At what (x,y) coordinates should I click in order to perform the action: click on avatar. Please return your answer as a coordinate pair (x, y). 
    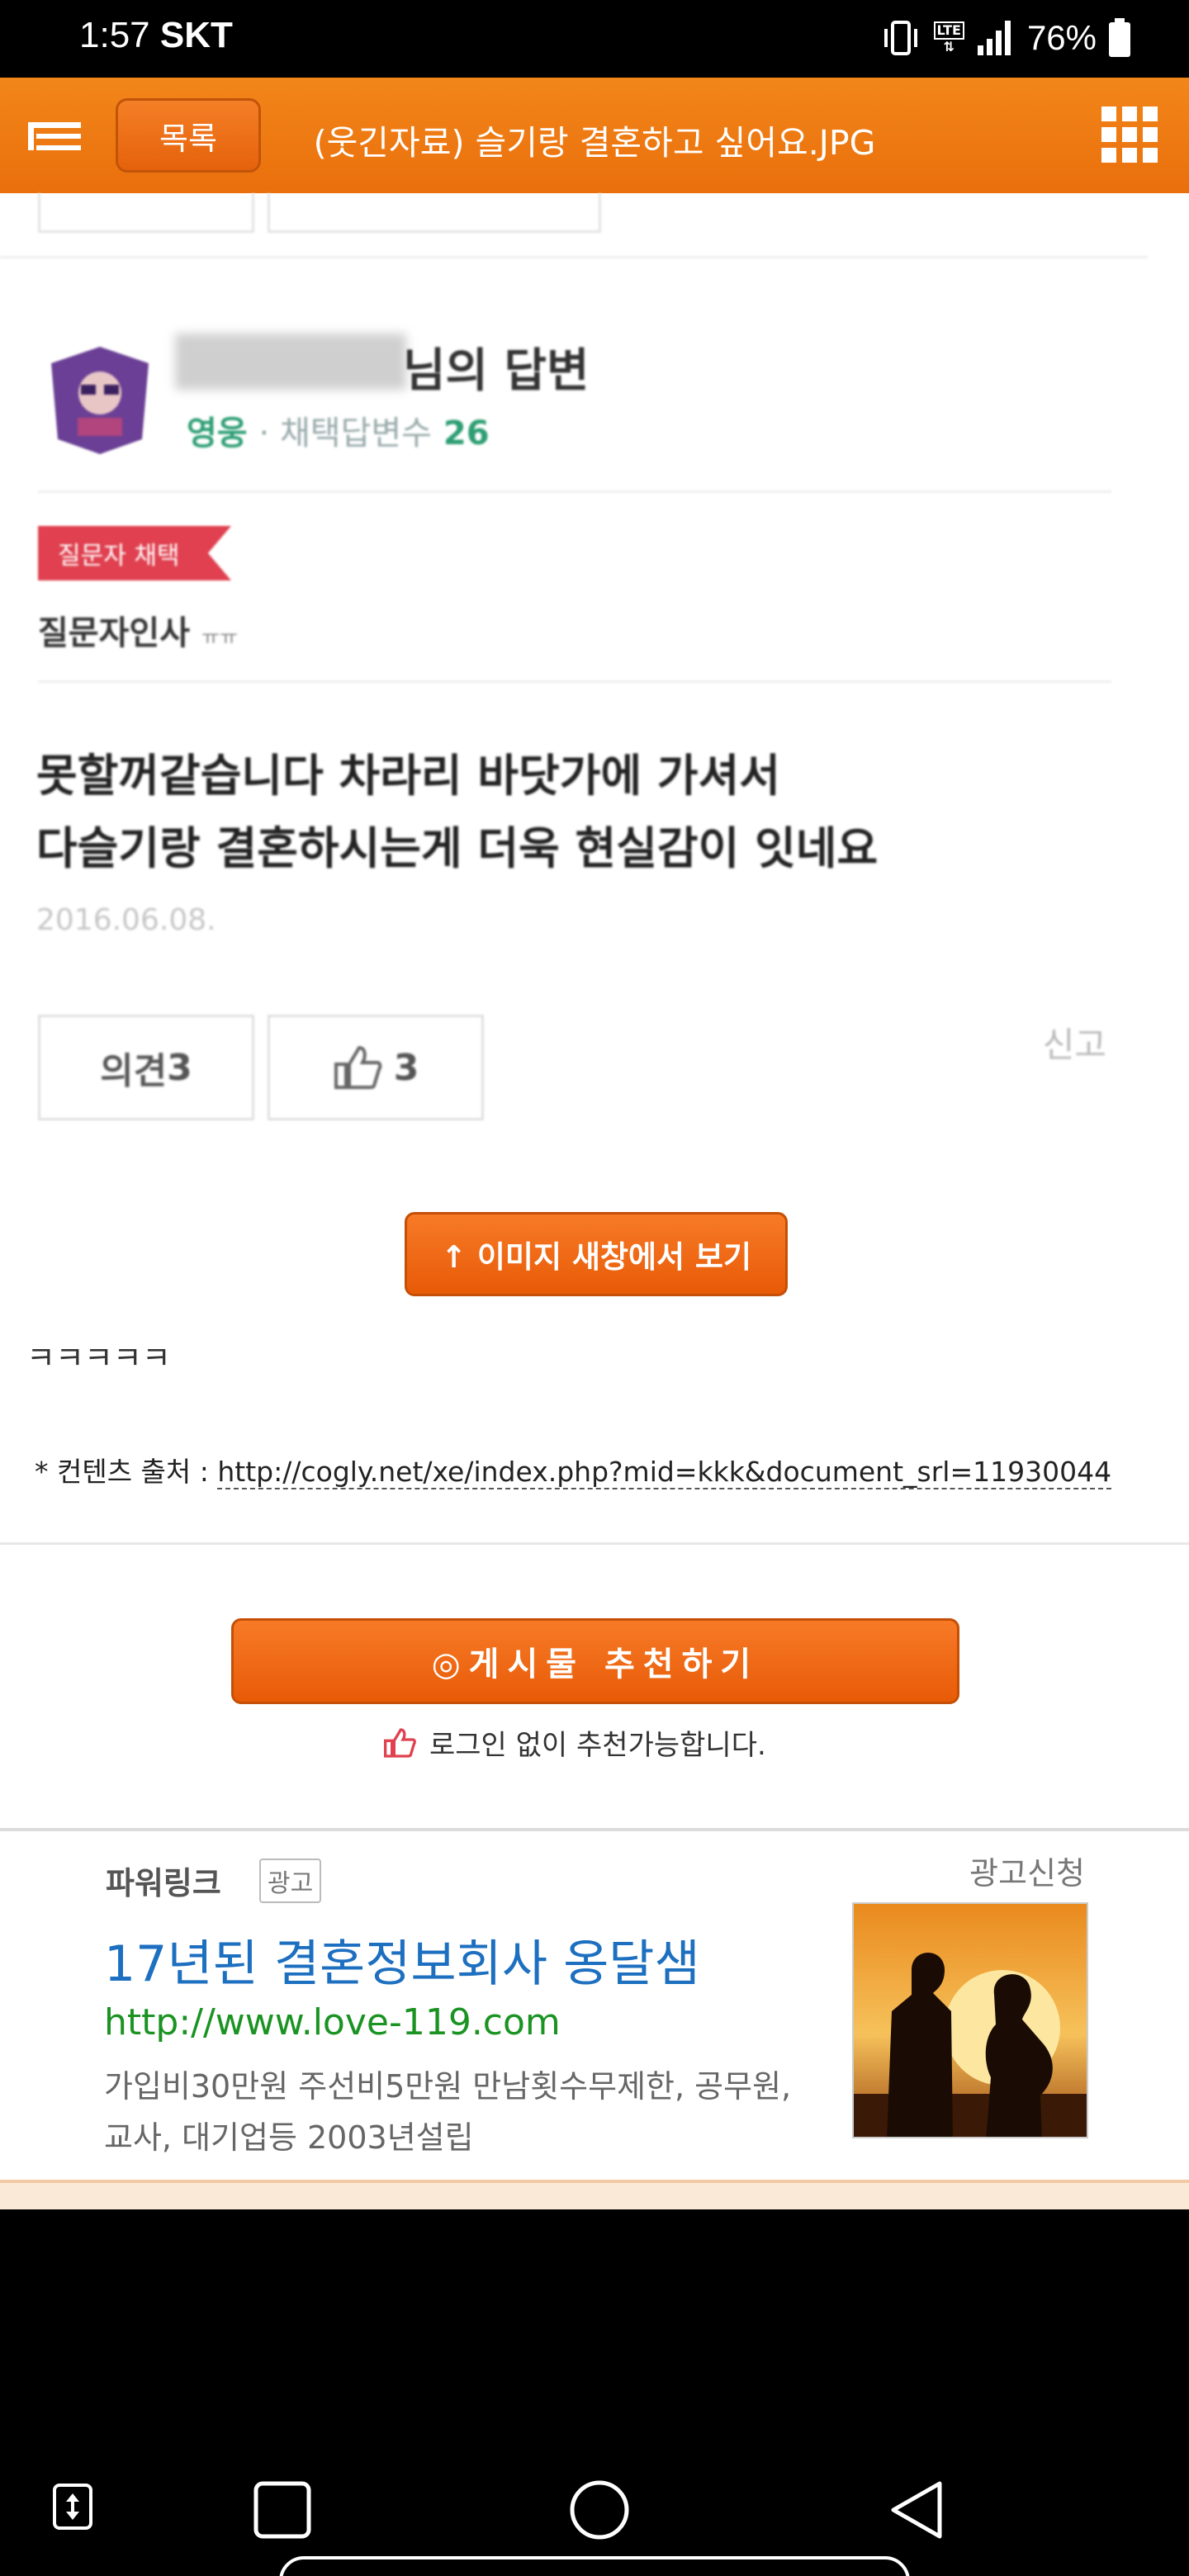
    Looking at the image, I should click on (100, 400).